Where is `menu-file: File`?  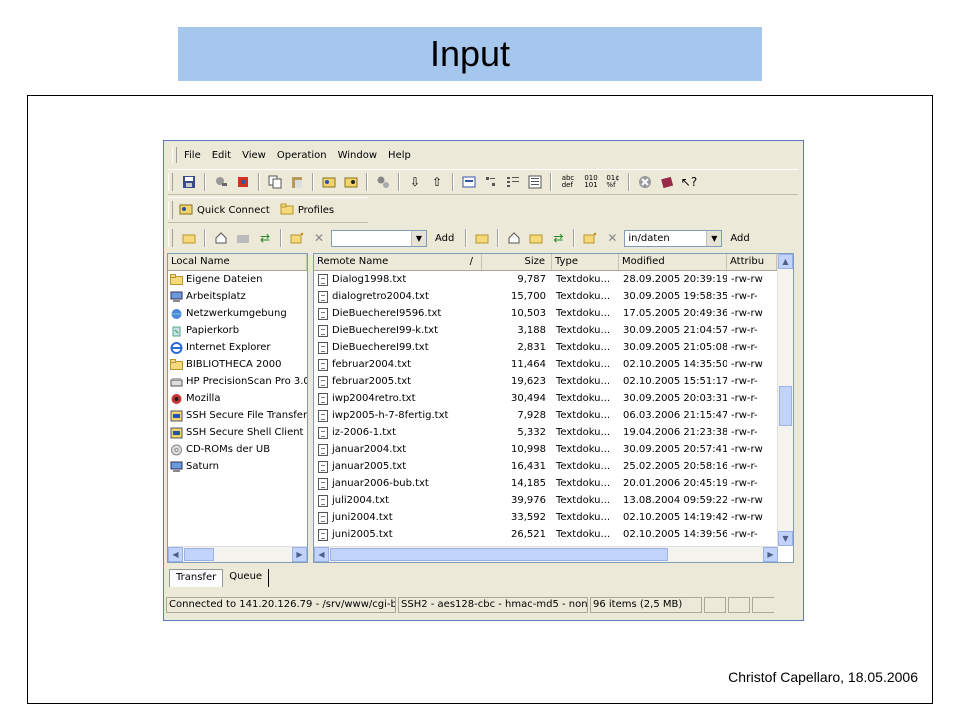
menu-file: File is located at coordinates (192, 155).